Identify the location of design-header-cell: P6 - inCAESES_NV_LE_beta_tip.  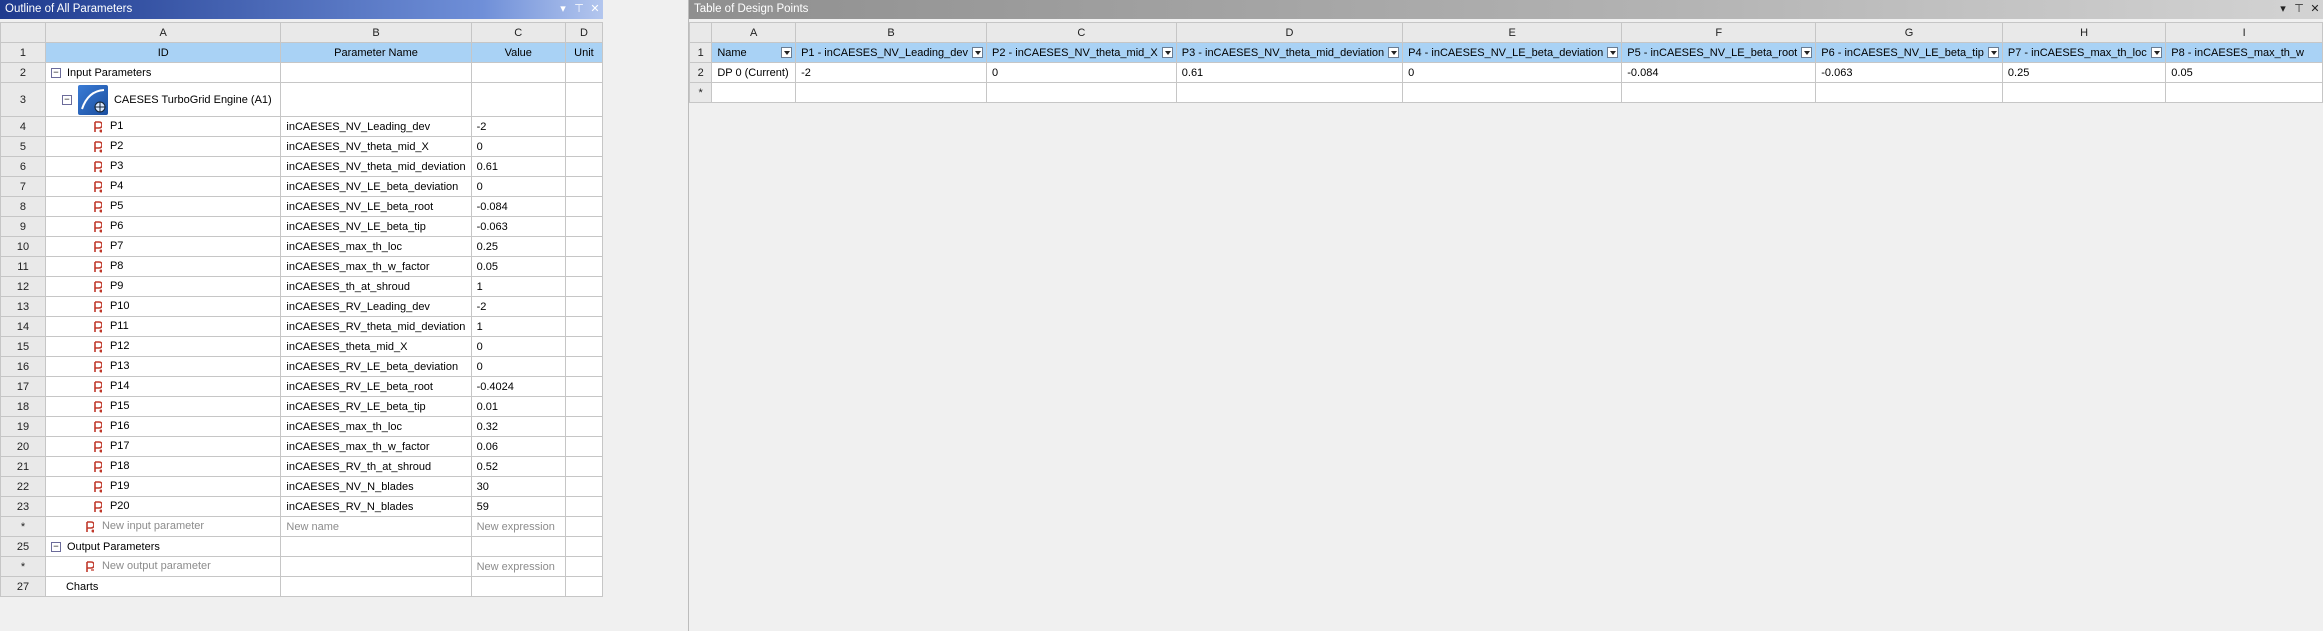
(1909, 52).